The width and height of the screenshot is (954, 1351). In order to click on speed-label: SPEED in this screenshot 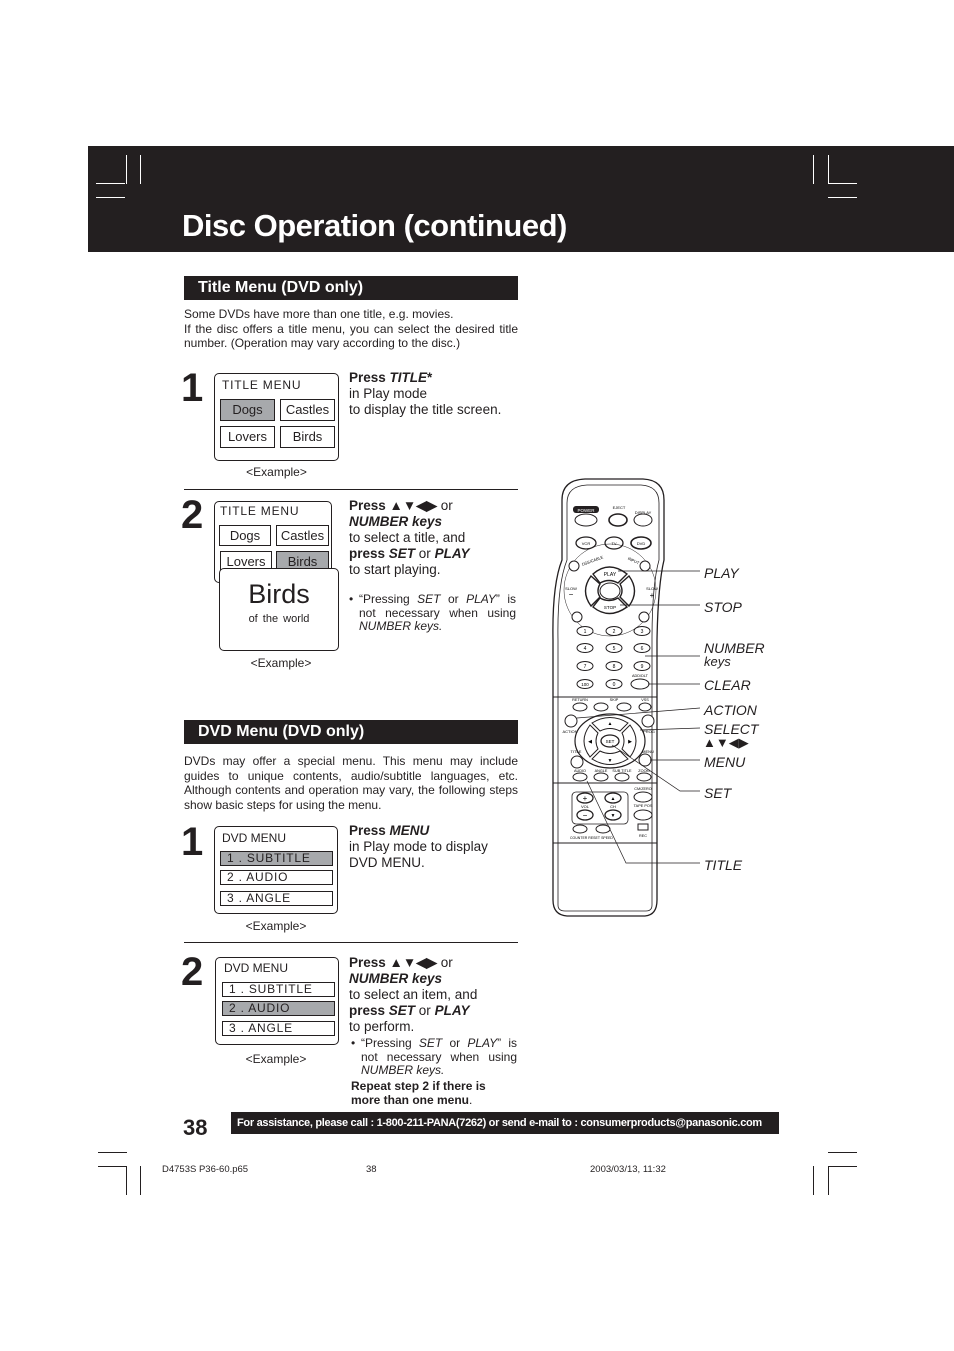, I will do `click(607, 838)`.